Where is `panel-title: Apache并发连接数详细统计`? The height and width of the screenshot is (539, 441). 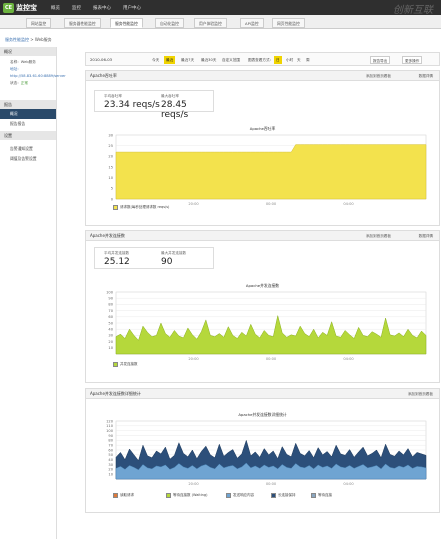 panel-title: Apache并发连接数详细统计 is located at coordinates (115, 393).